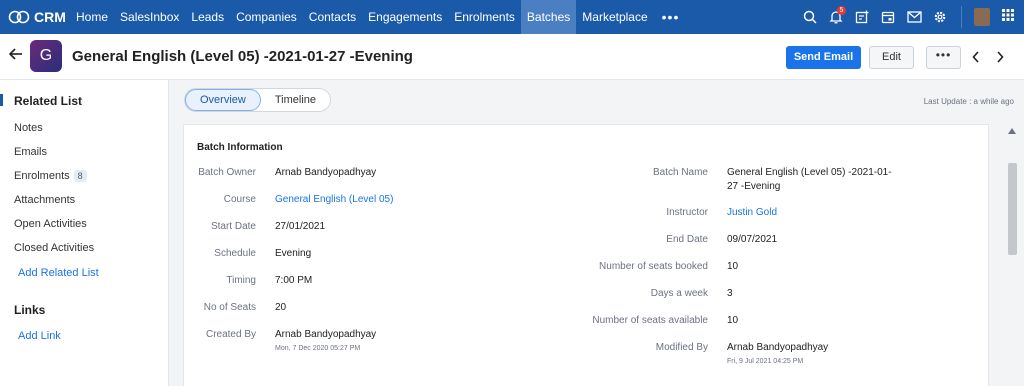 The image size is (1024, 386). I want to click on modified-timestamp: Fri, 9 Jul 2021 04:25 PM, so click(765, 361).